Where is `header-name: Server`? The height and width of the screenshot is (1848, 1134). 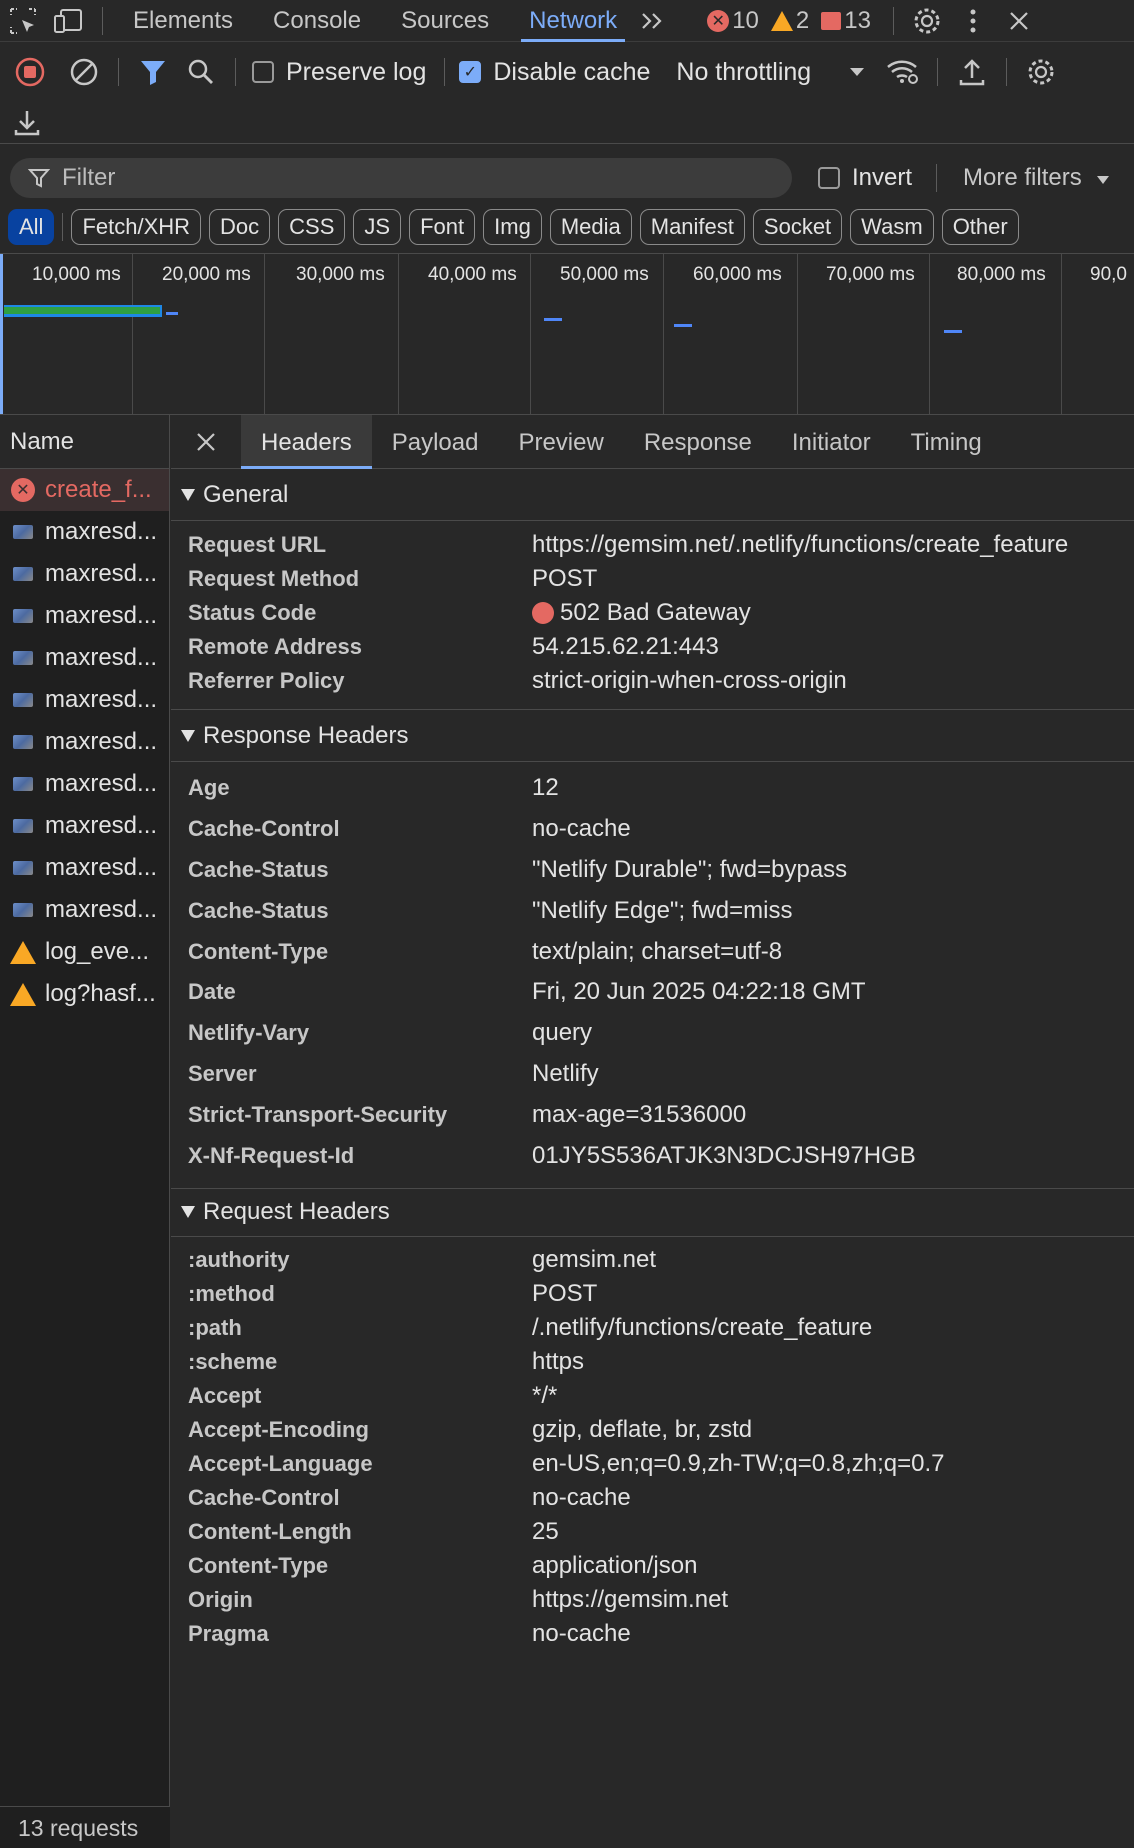
header-name: Server is located at coordinates (222, 1073).